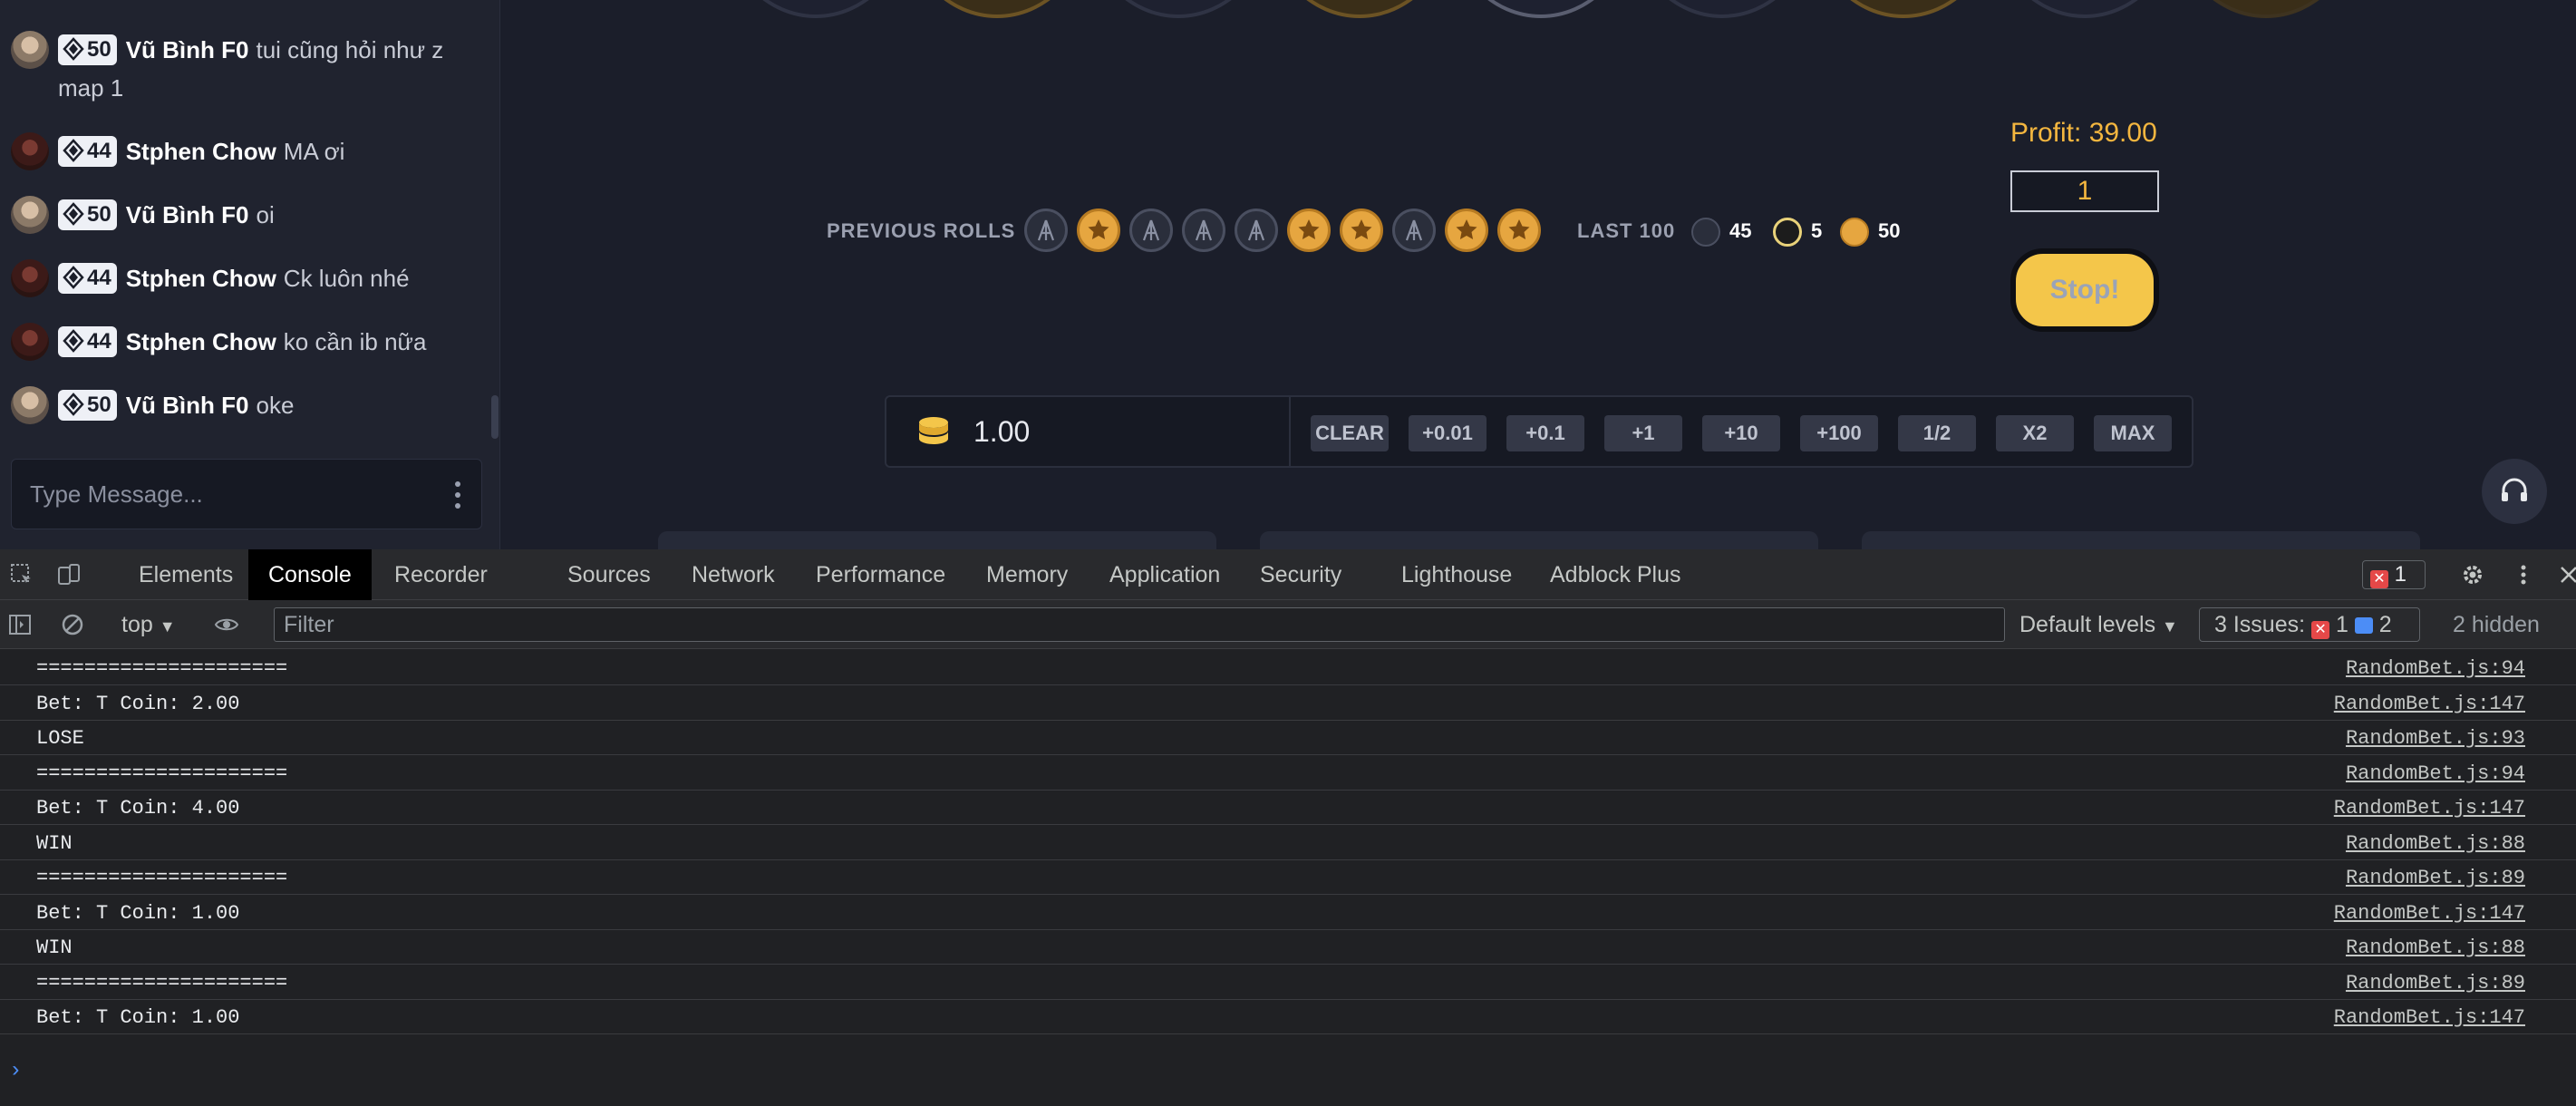 The width and height of the screenshot is (2576, 1106). What do you see at coordinates (72, 624) in the screenshot?
I see `clear-console-icon` at bounding box center [72, 624].